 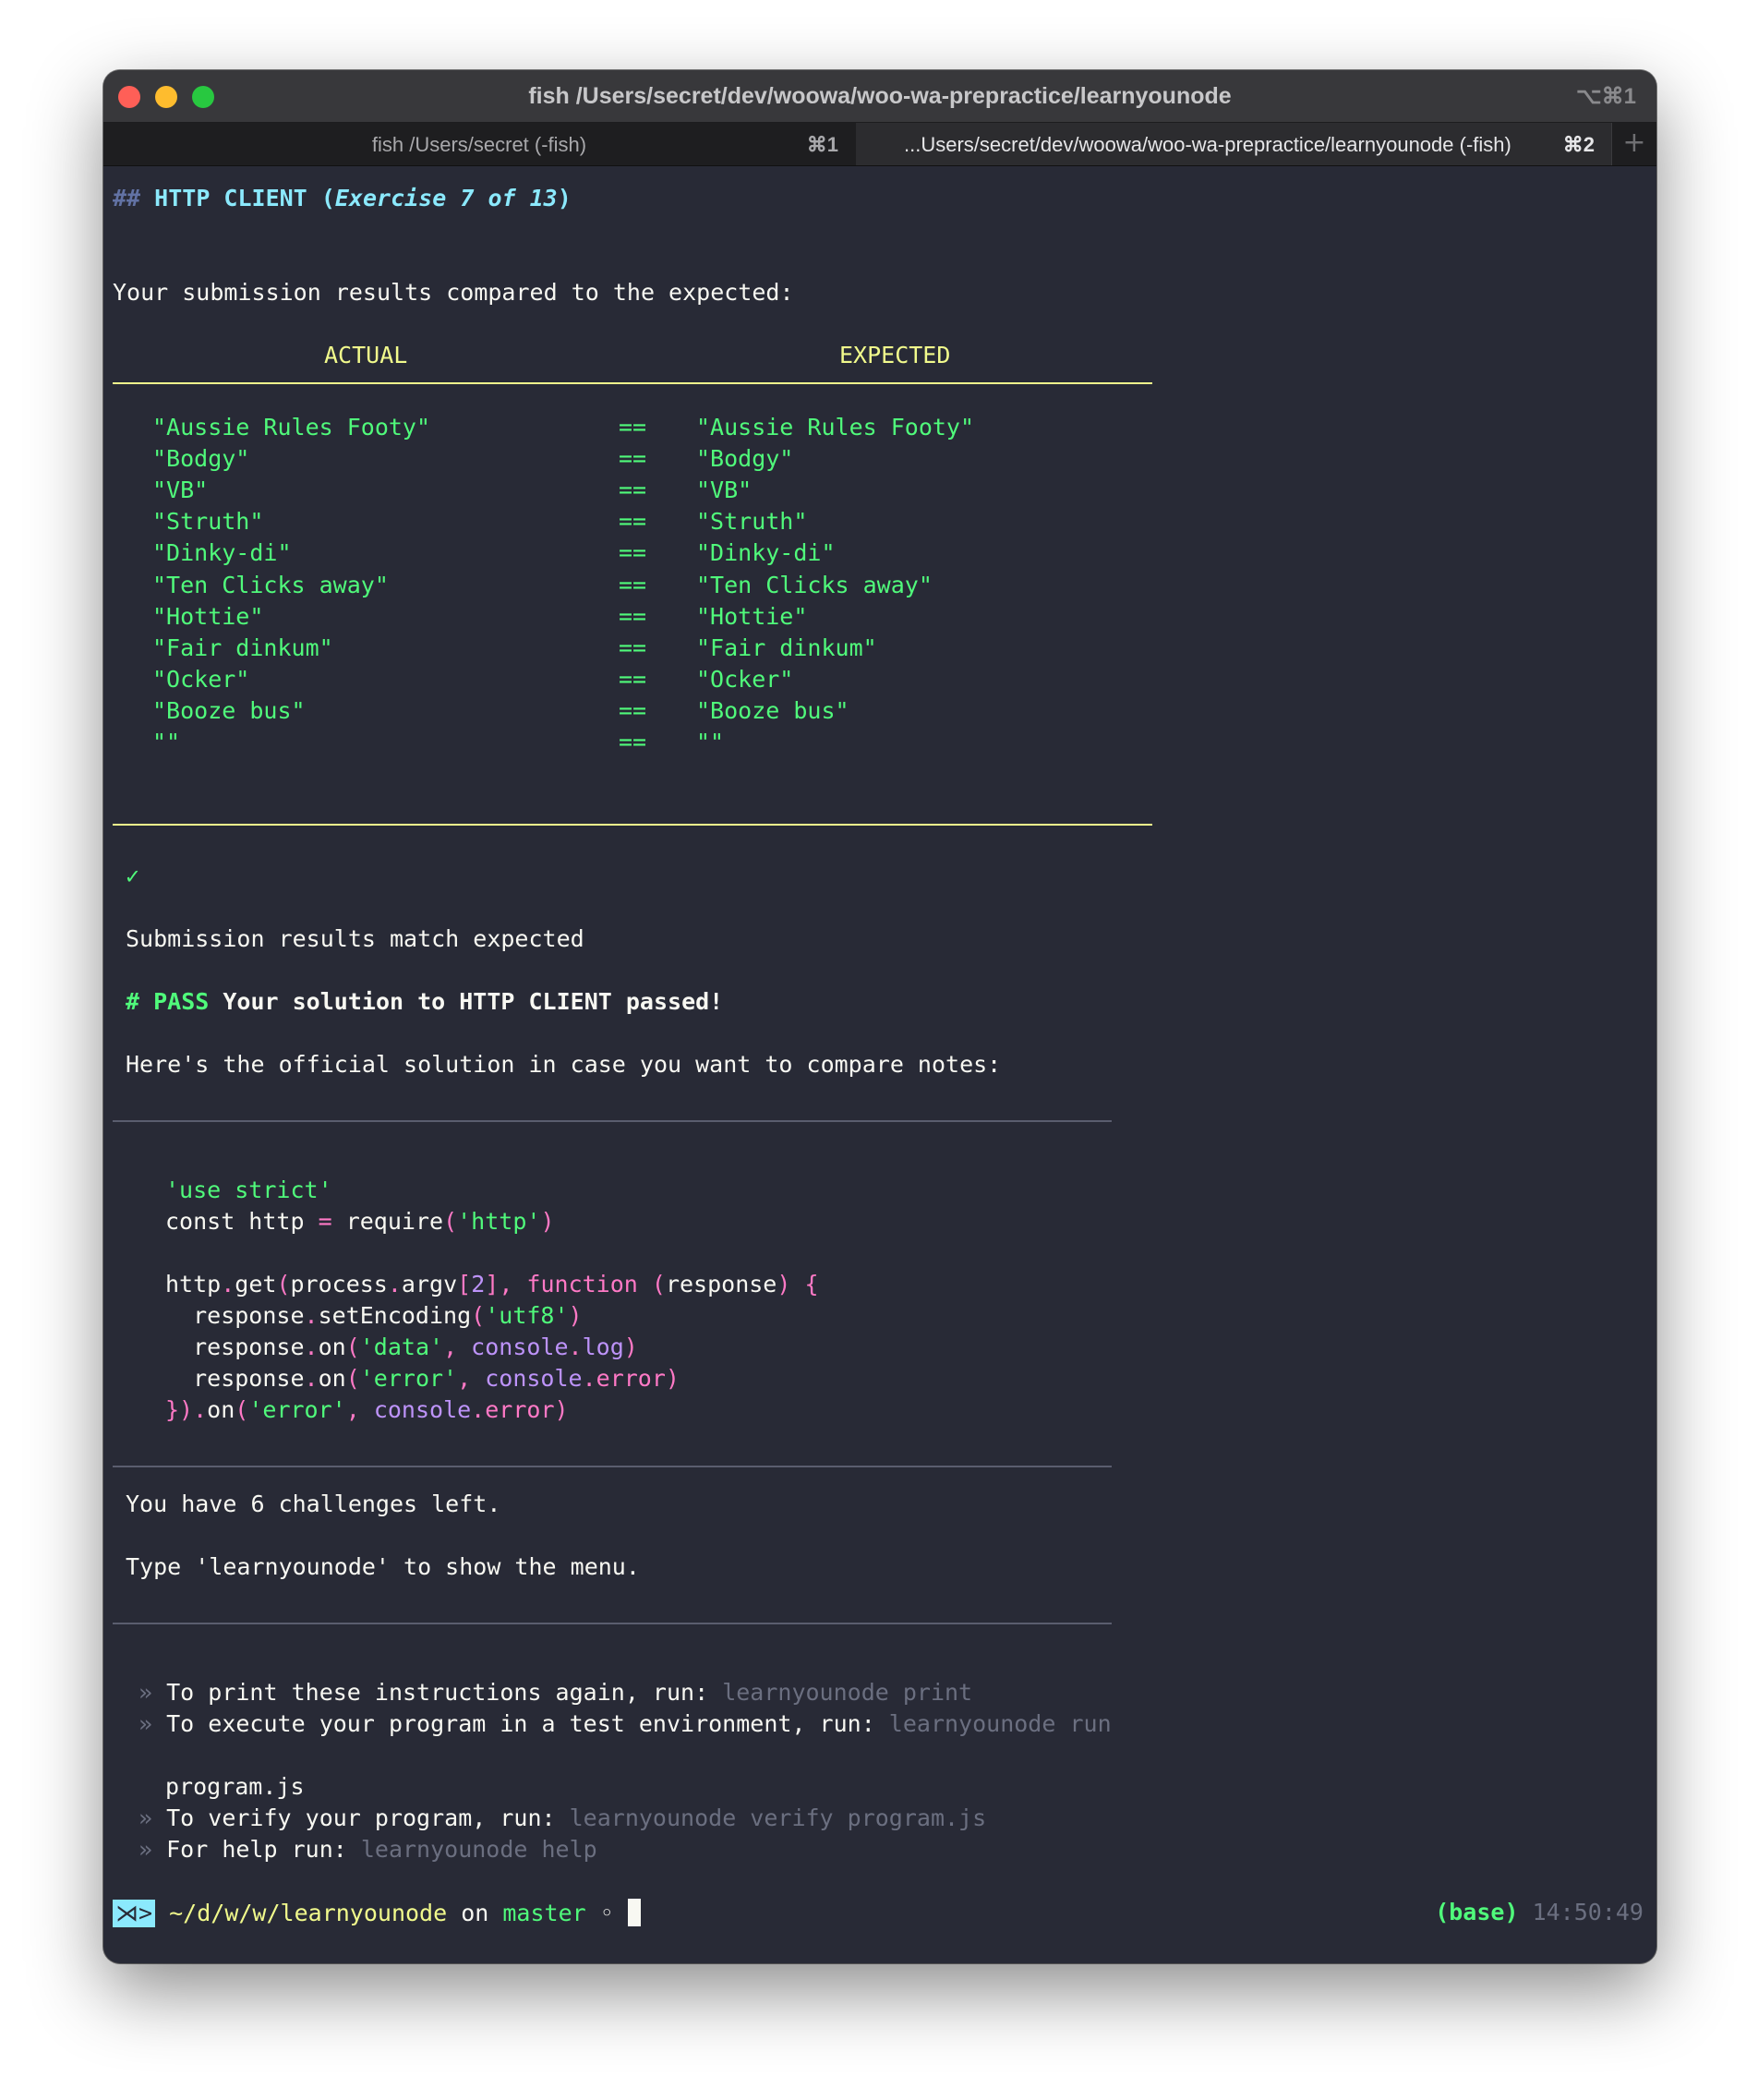 I want to click on tab-fish-home: fish /Users/secret (-fish) ⌘1, so click(x=479, y=144).